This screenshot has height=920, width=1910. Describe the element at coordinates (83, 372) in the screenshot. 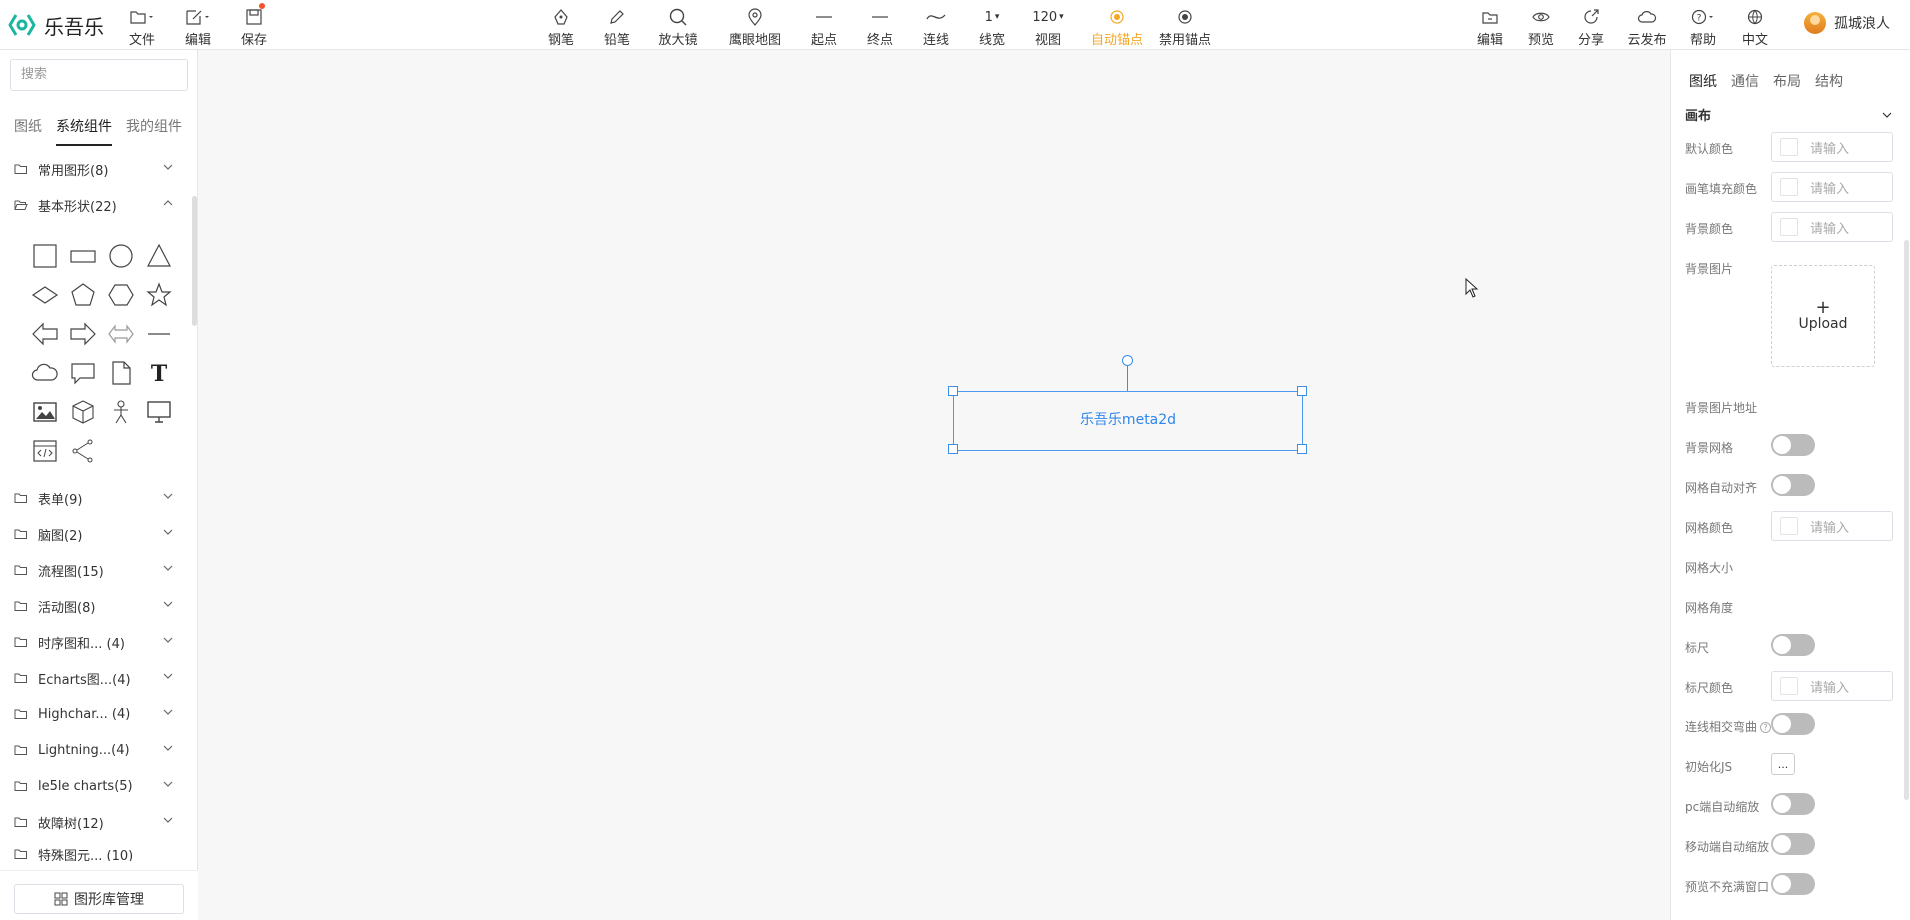

I see `message-shape-icon` at that location.